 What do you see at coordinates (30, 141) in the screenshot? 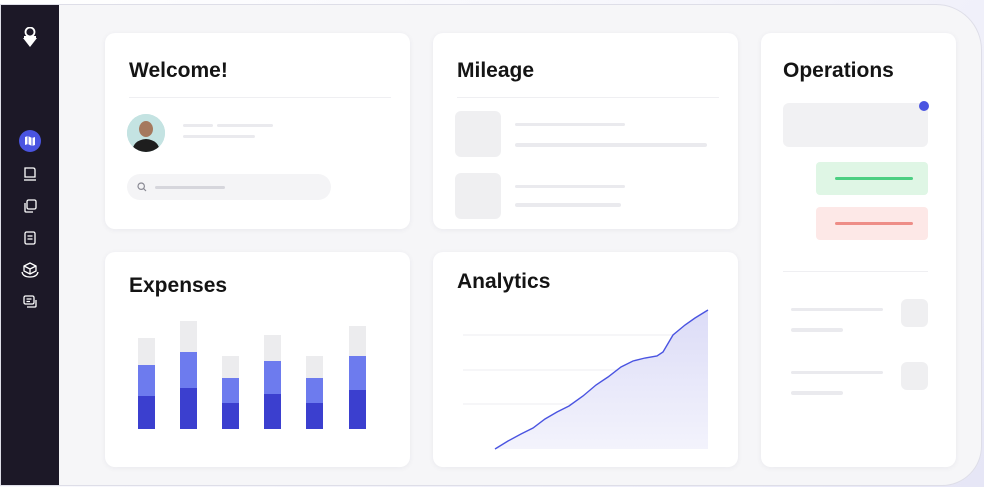
I see `map-icon` at bounding box center [30, 141].